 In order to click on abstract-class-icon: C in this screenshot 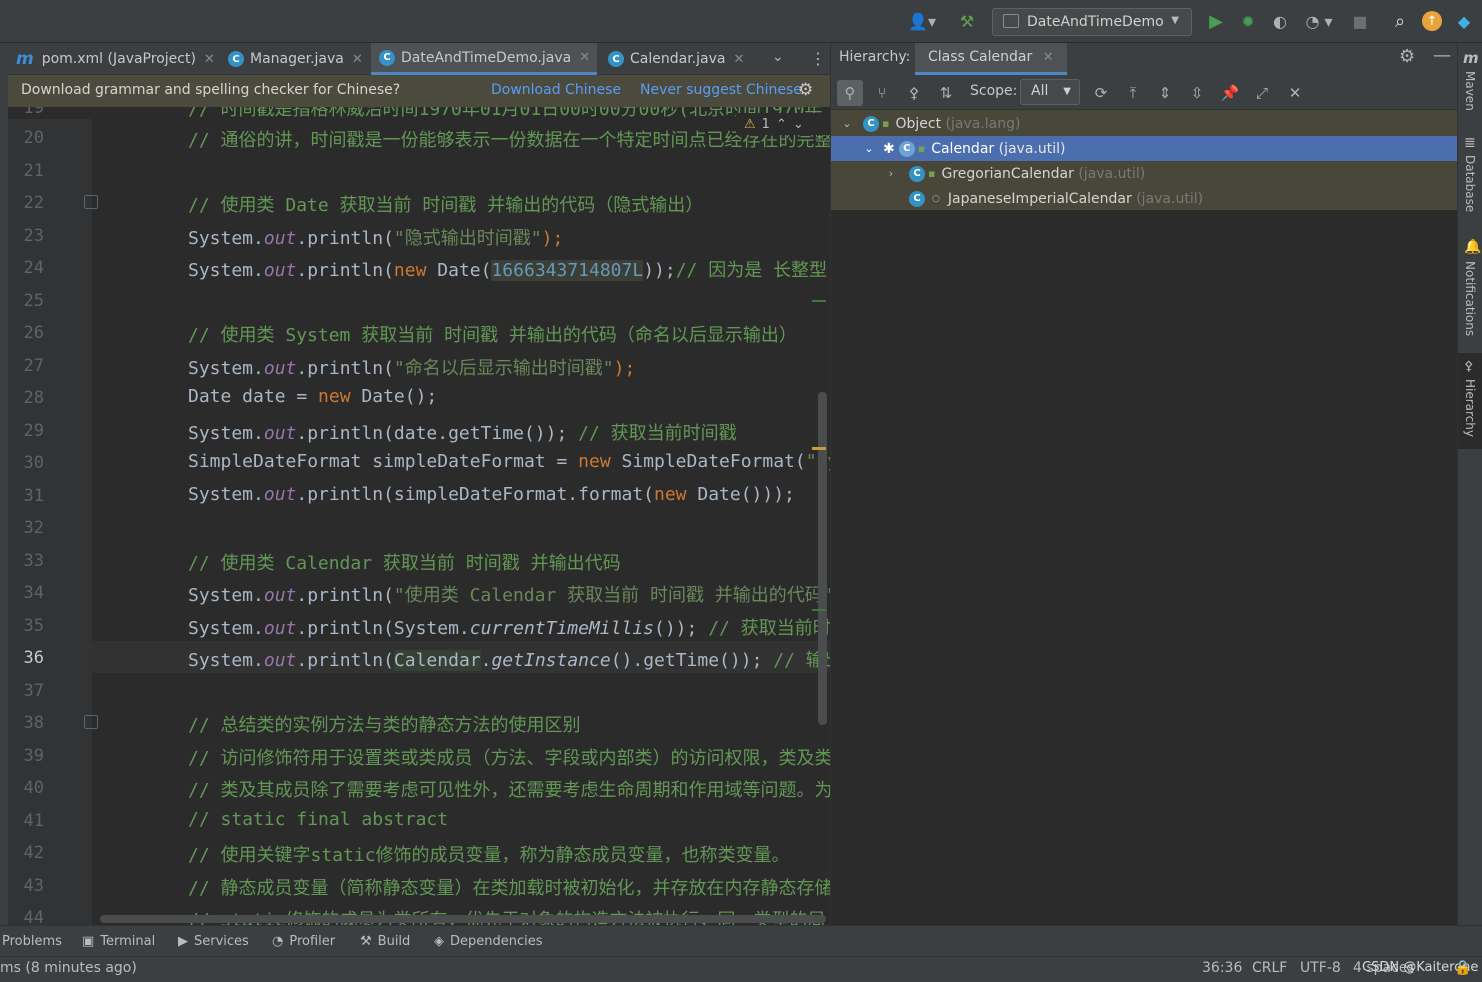, I will do `click(906, 148)`.